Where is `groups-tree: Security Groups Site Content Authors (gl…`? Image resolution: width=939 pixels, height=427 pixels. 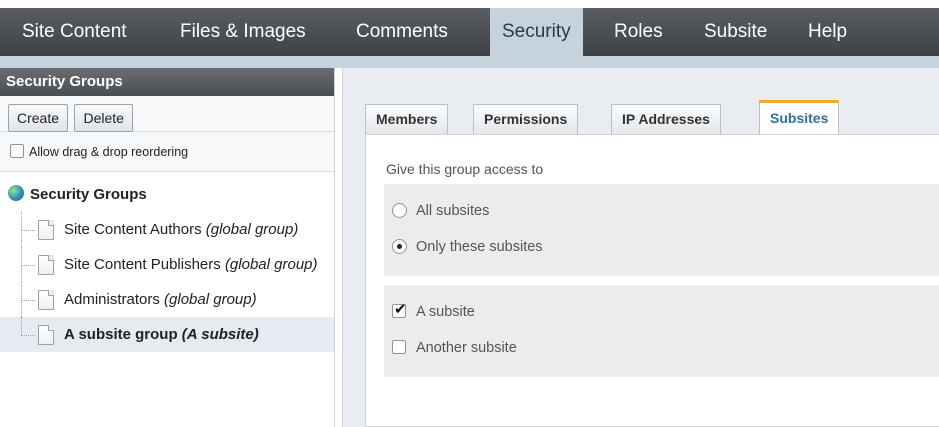 groups-tree: Security Groups Site Content Authors (gl… is located at coordinates (167, 262).